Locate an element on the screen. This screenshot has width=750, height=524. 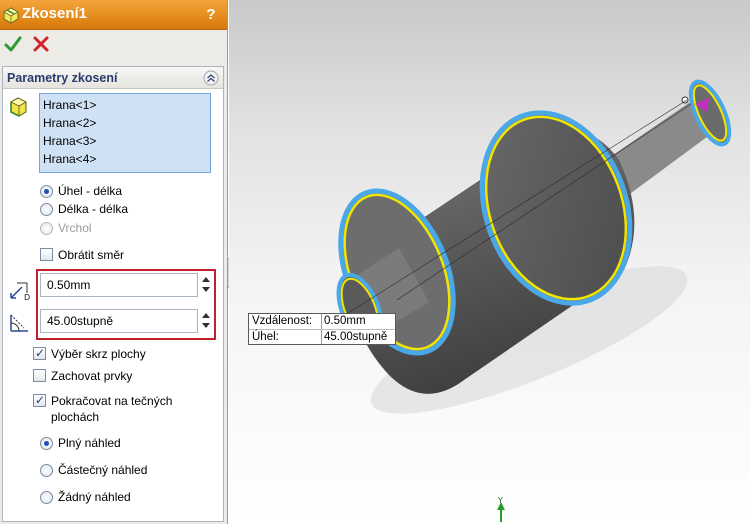
selected-edges-list: Hrana<1> Hrana<2> Hrana<3> Hrana<4> is located at coordinates (125, 133).